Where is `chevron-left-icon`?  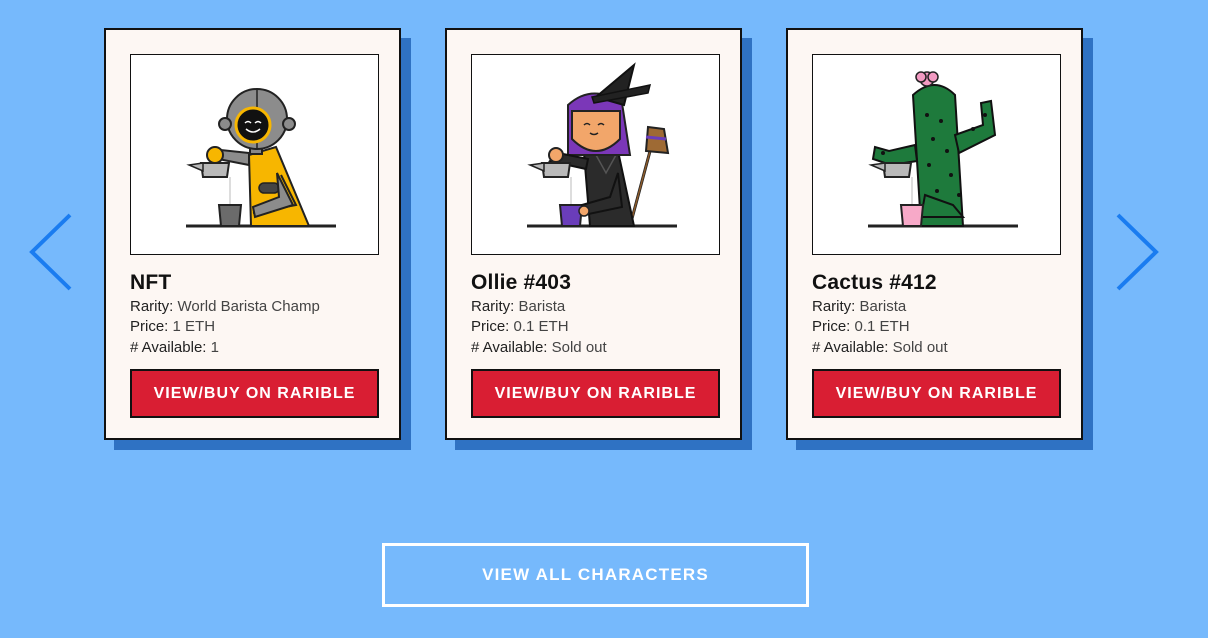 chevron-left-icon is located at coordinates (50, 252).